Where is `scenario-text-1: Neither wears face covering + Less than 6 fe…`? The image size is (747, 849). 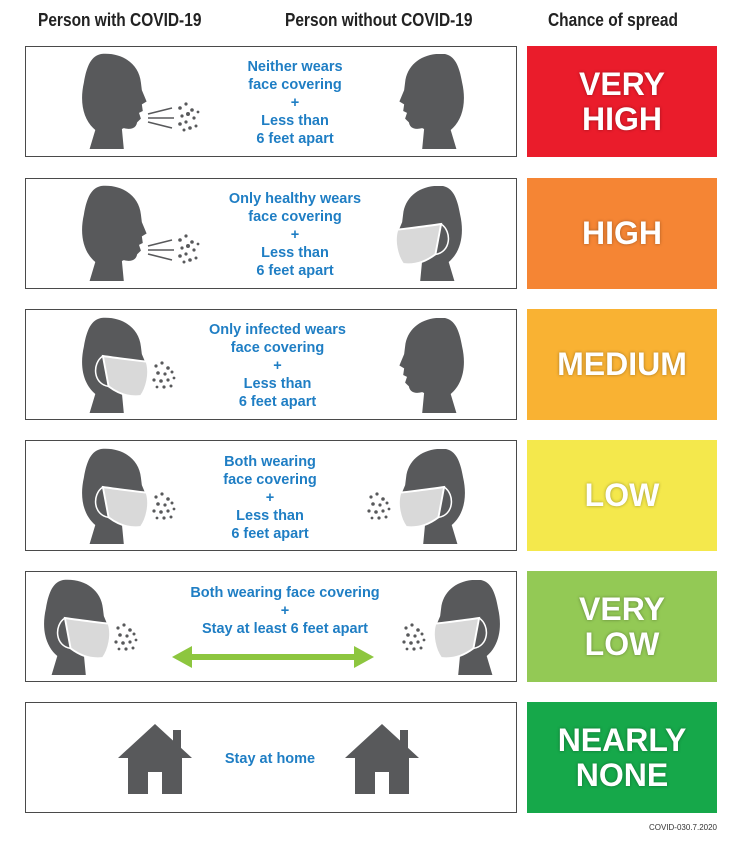
scenario-text-1: Neither wears face covering + Less than 6 fe… is located at coordinates (295, 103).